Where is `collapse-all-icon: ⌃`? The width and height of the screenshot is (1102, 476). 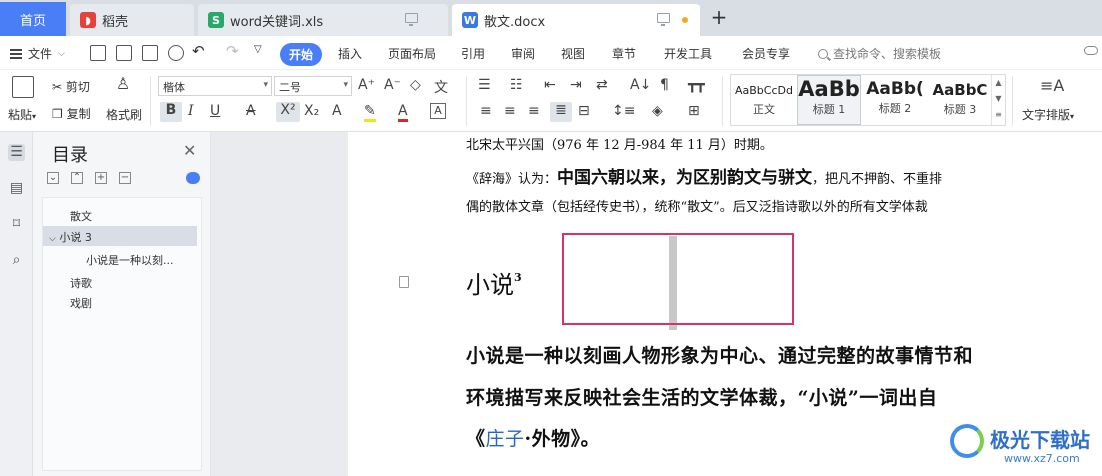 collapse-all-icon: ⌃ is located at coordinates (77, 178).